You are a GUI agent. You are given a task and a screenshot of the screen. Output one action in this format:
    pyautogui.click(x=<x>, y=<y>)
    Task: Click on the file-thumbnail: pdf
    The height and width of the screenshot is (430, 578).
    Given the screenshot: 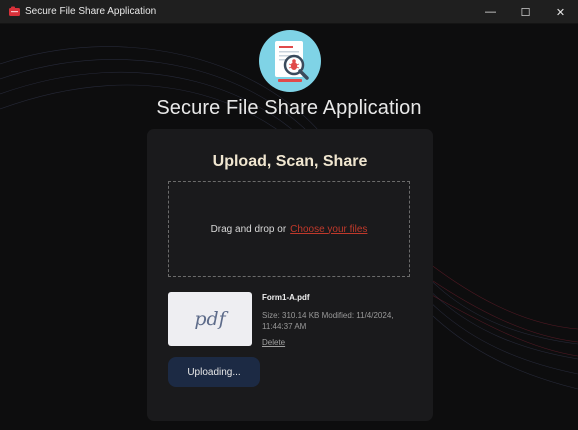 What is the action you would take?
    pyautogui.click(x=210, y=319)
    